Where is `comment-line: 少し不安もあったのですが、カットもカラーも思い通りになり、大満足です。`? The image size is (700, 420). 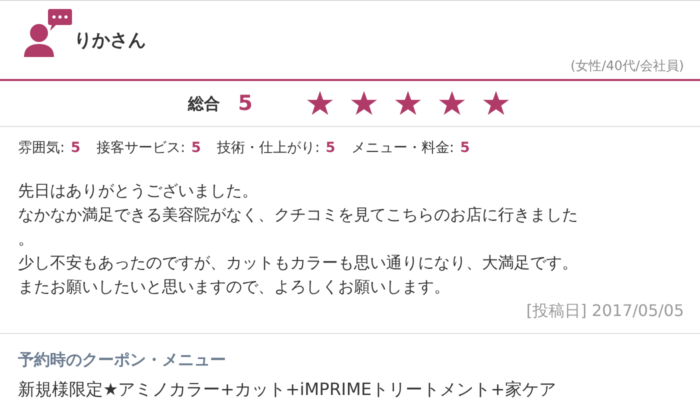
comment-line: 少し不安もあったのですが、カットもカラーも思い通りになり、大満足です。 is located at coordinates (298, 263).